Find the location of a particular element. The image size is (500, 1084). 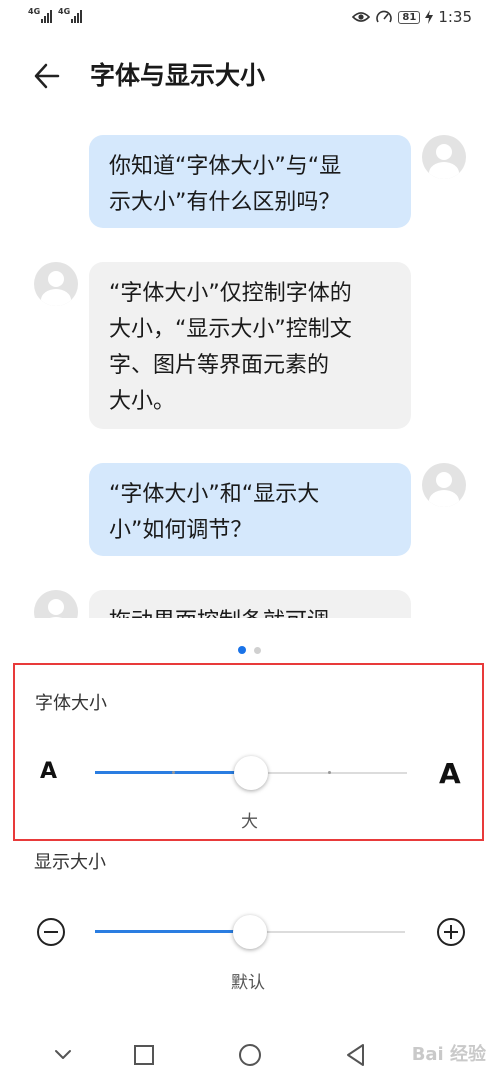

message-text: “字体大小”仅控制字体的 is located at coordinates (230, 293).